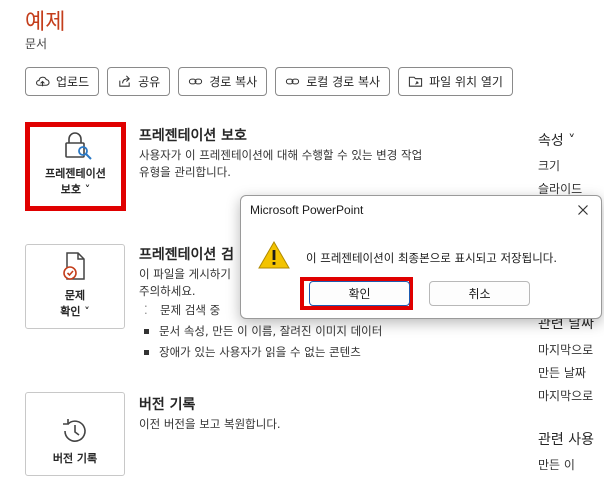 Image resolution: width=604 pixels, height=486 pixels. What do you see at coordinates (146, 310) in the screenshot?
I see `spinner-icon: ⁚` at bounding box center [146, 310].